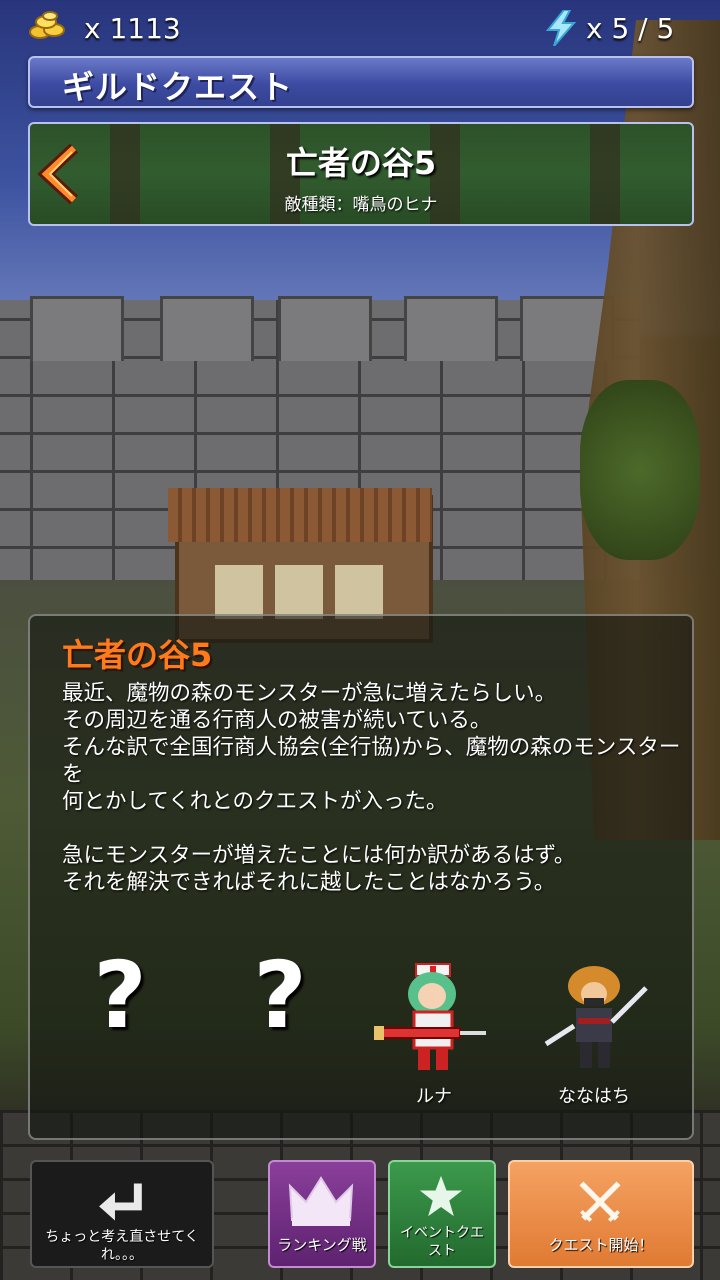 The width and height of the screenshot is (720, 1280). What do you see at coordinates (178, 87) in the screenshot?
I see `page-title: ギルドクエスト` at bounding box center [178, 87].